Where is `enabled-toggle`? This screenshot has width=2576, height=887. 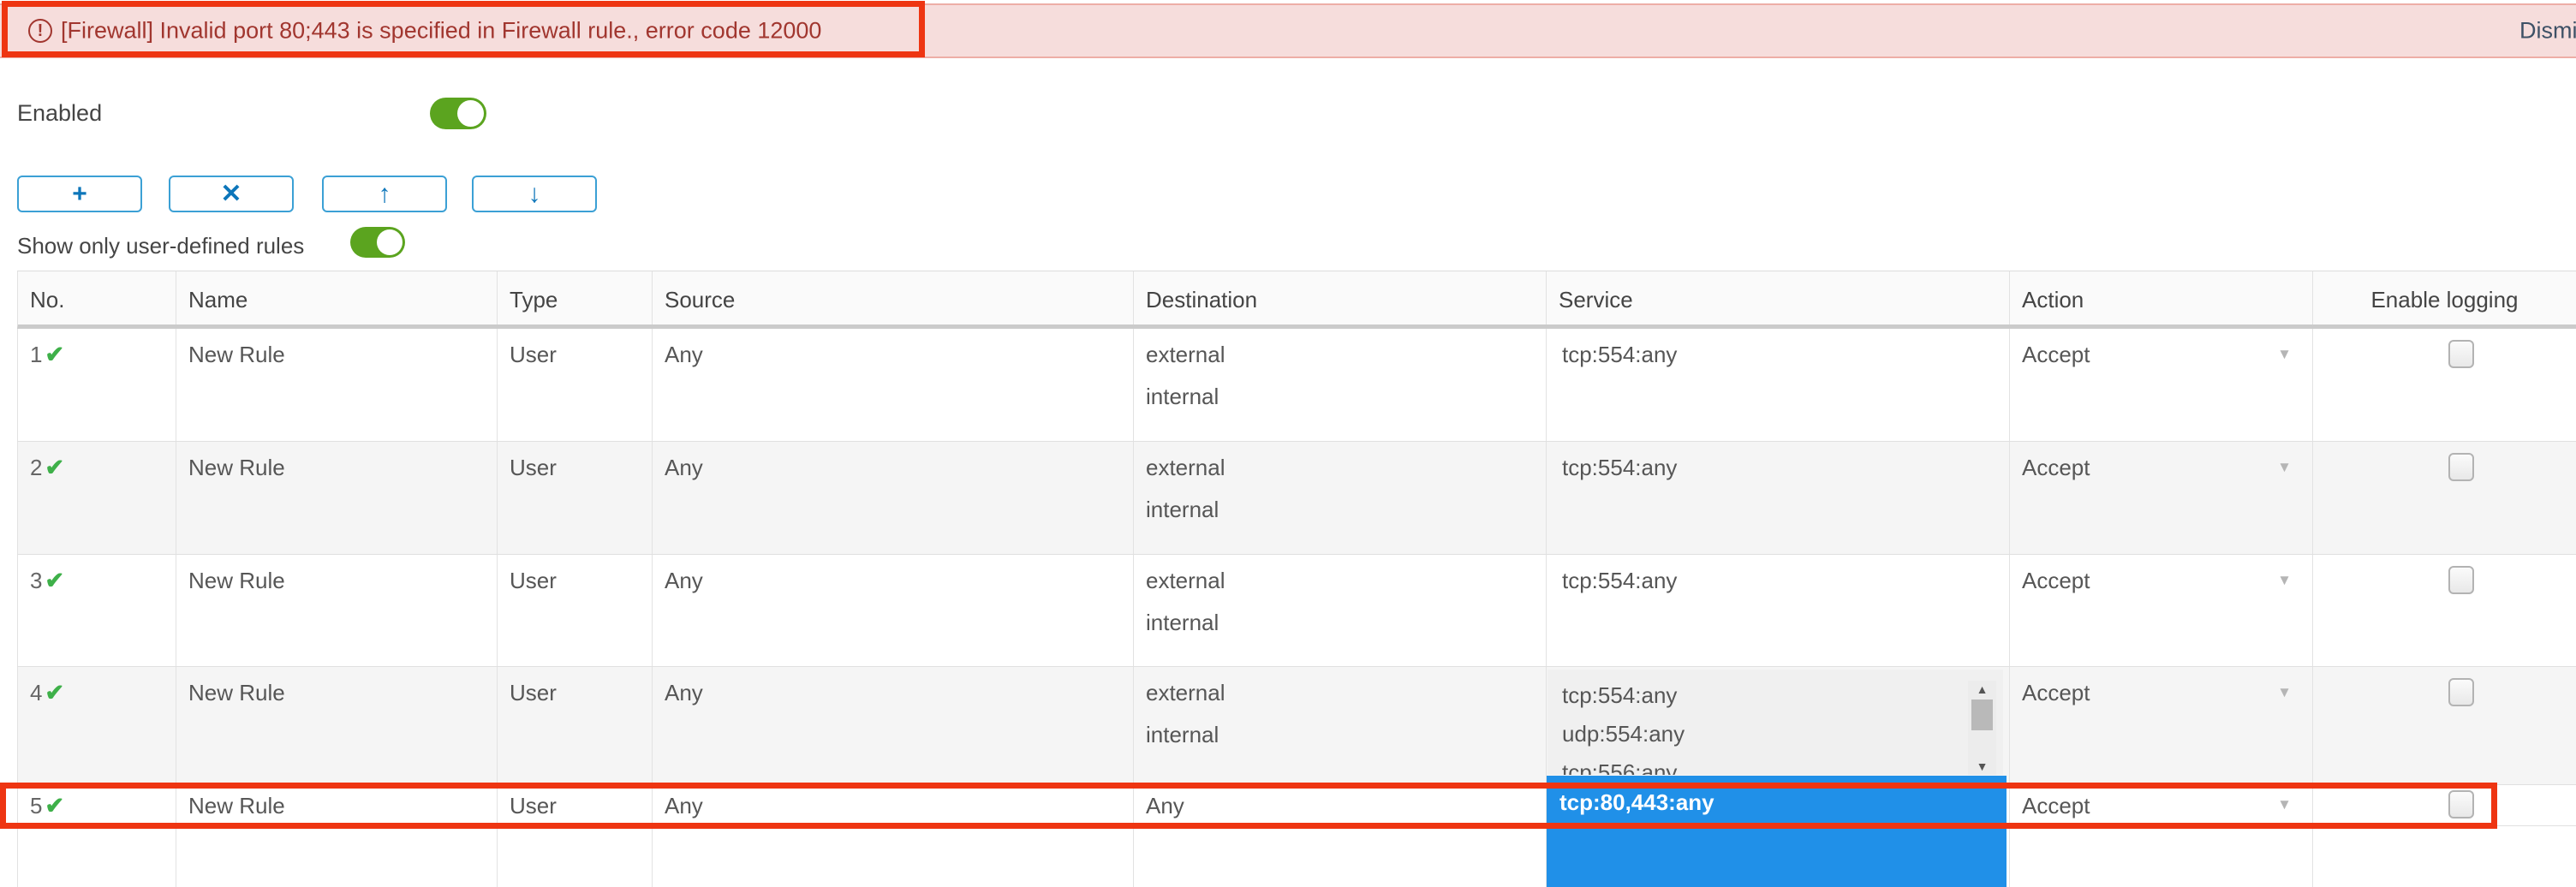
enabled-toggle is located at coordinates (458, 113).